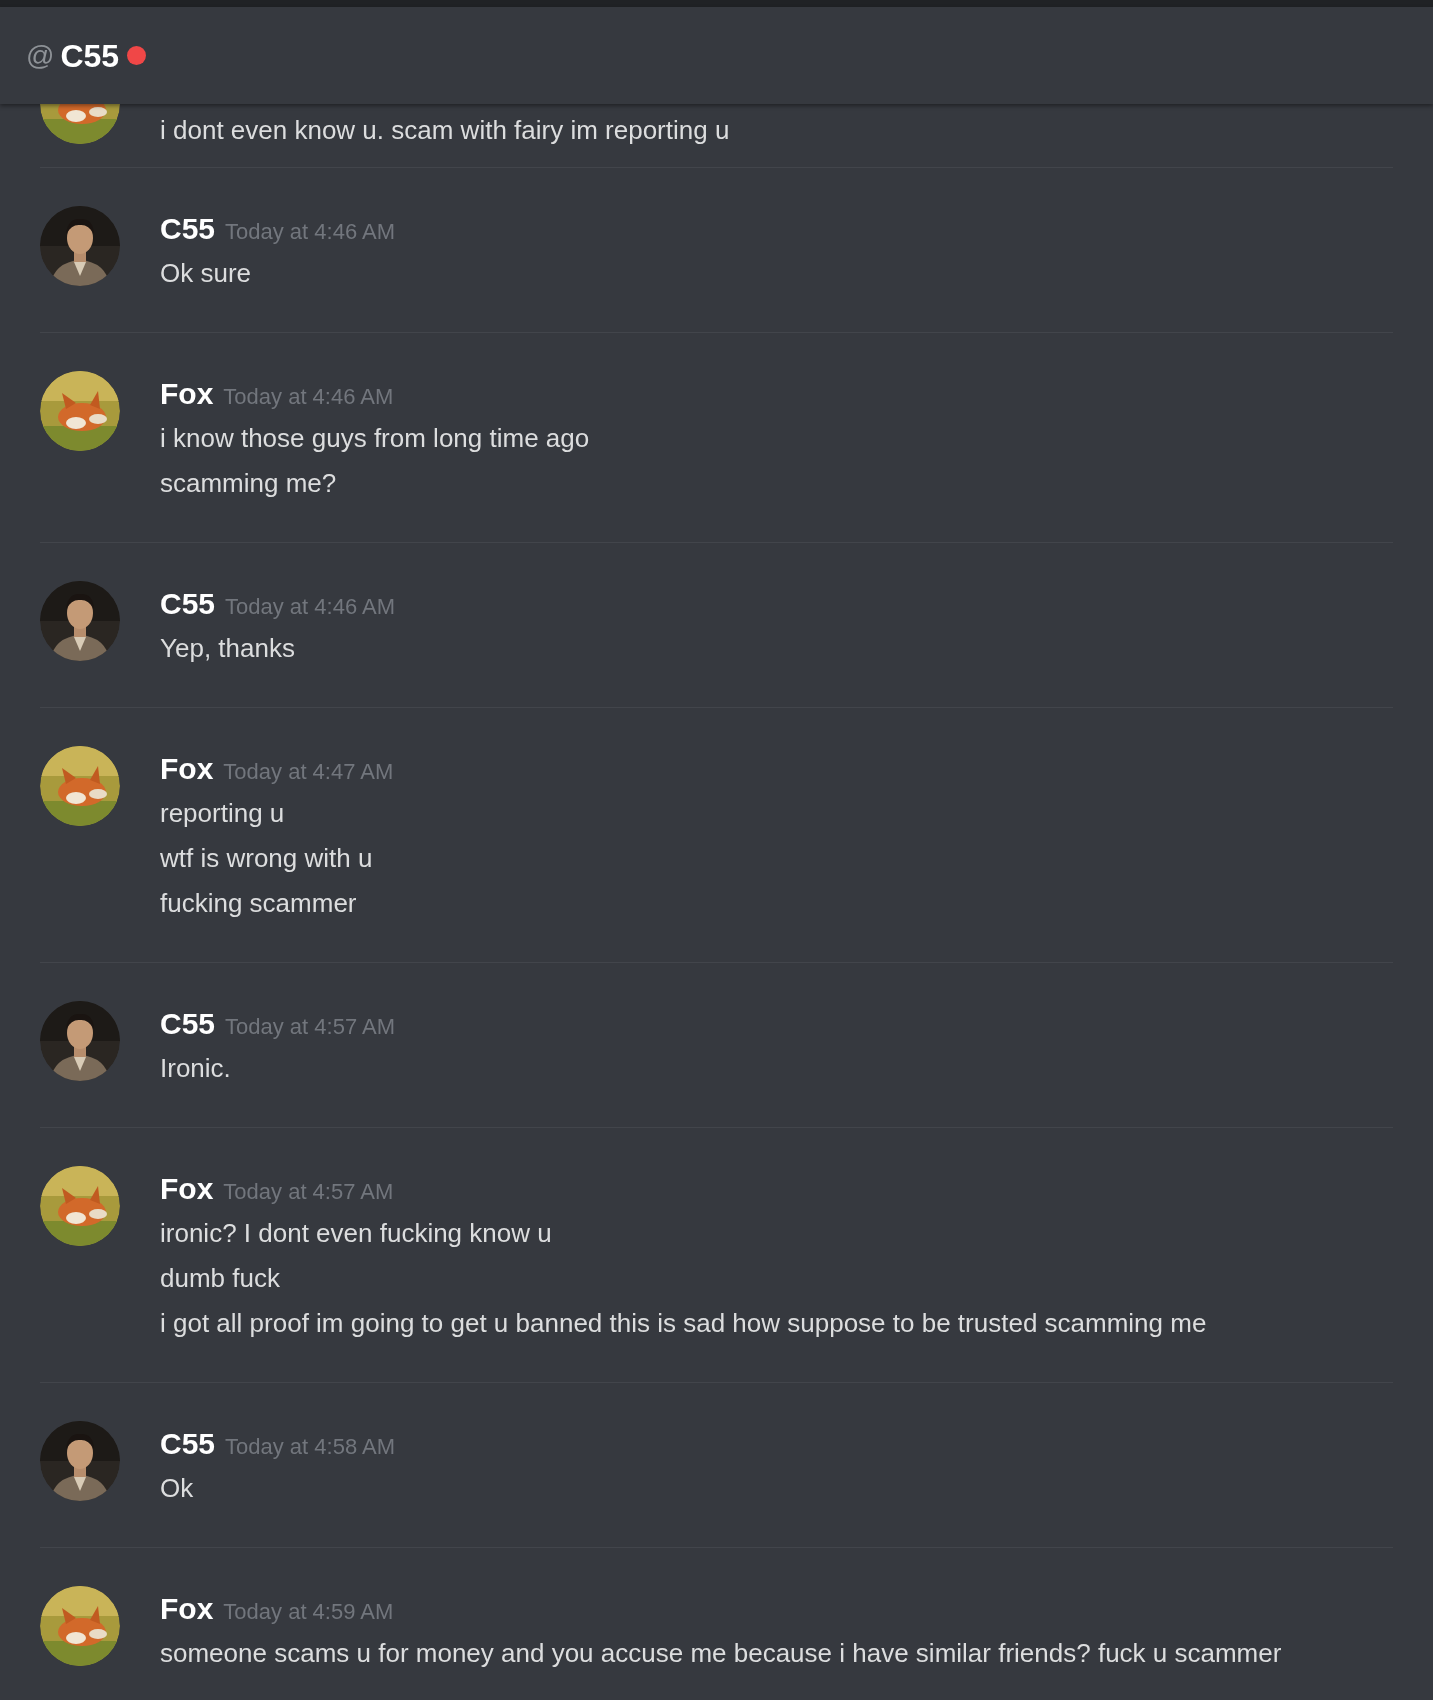 The height and width of the screenshot is (1700, 1433). I want to click on at-symbol: @, so click(40, 55).